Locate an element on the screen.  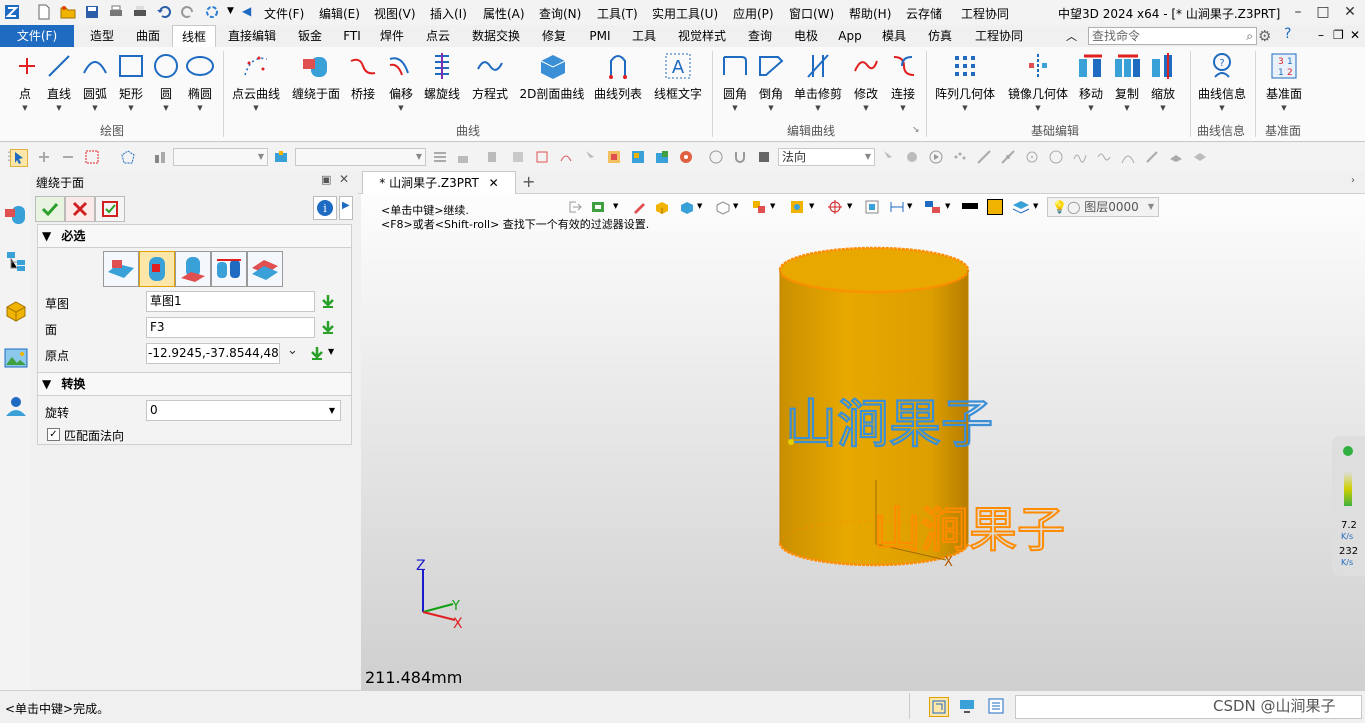
color-filter-icon is located at coordinates (686, 157).